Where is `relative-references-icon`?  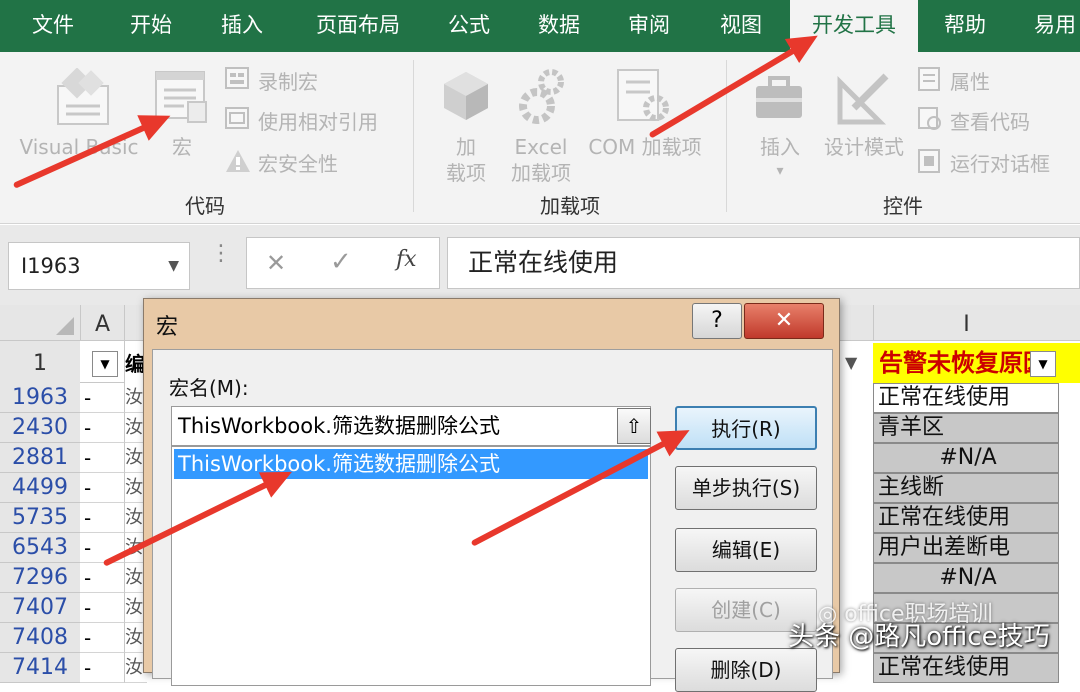
relative-references-icon is located at coordinates (237, 118).